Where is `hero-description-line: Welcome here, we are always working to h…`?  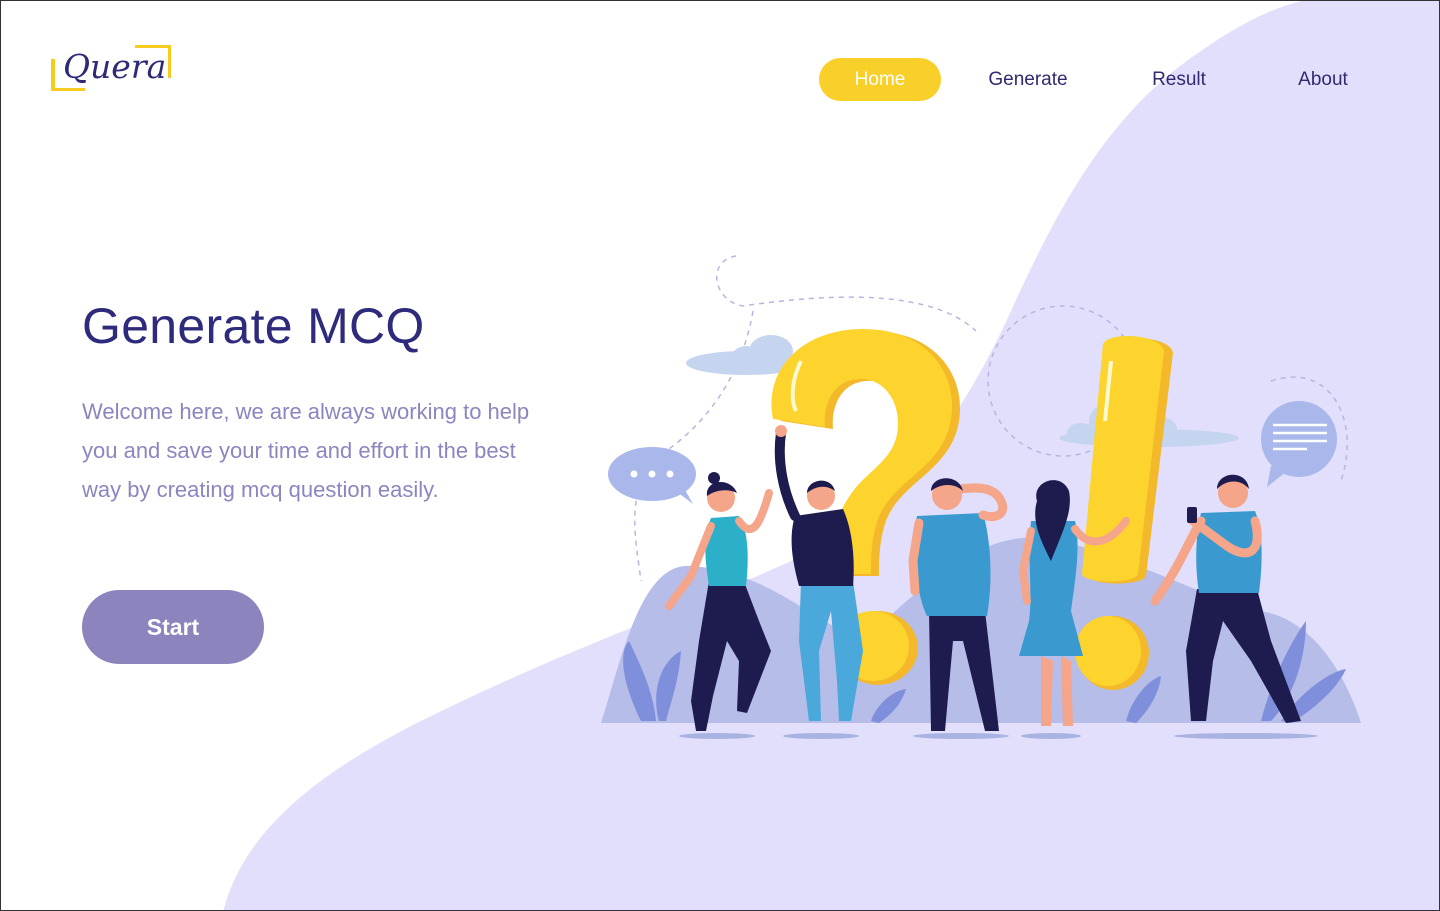 hero-description-line: Welcome here, we are always working to h… is located at coordinates (306, 411).